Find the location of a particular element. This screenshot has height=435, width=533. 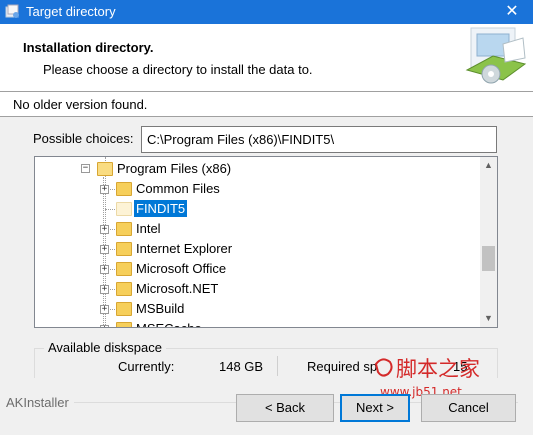

install-path-input is located at coordinates (319, 139).